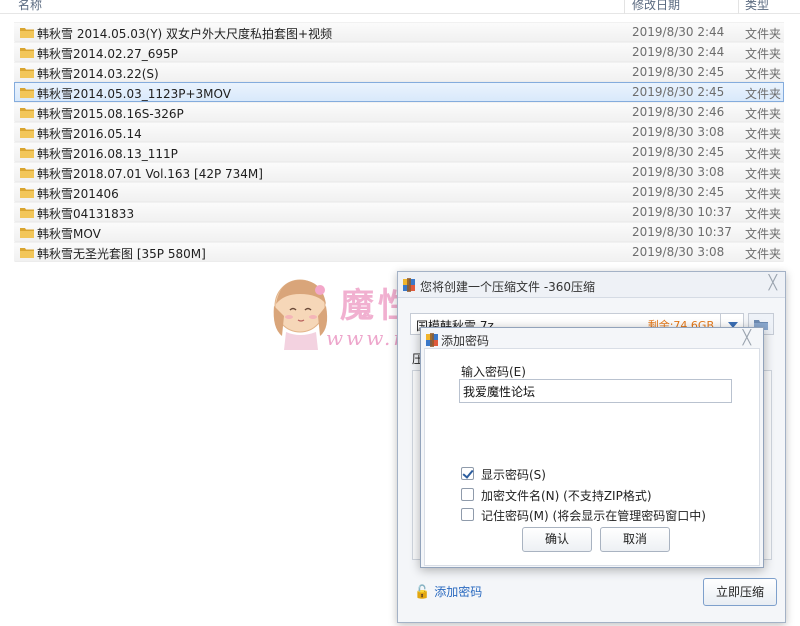  I want to click on confirm-button: 确认, so click(557, 539).